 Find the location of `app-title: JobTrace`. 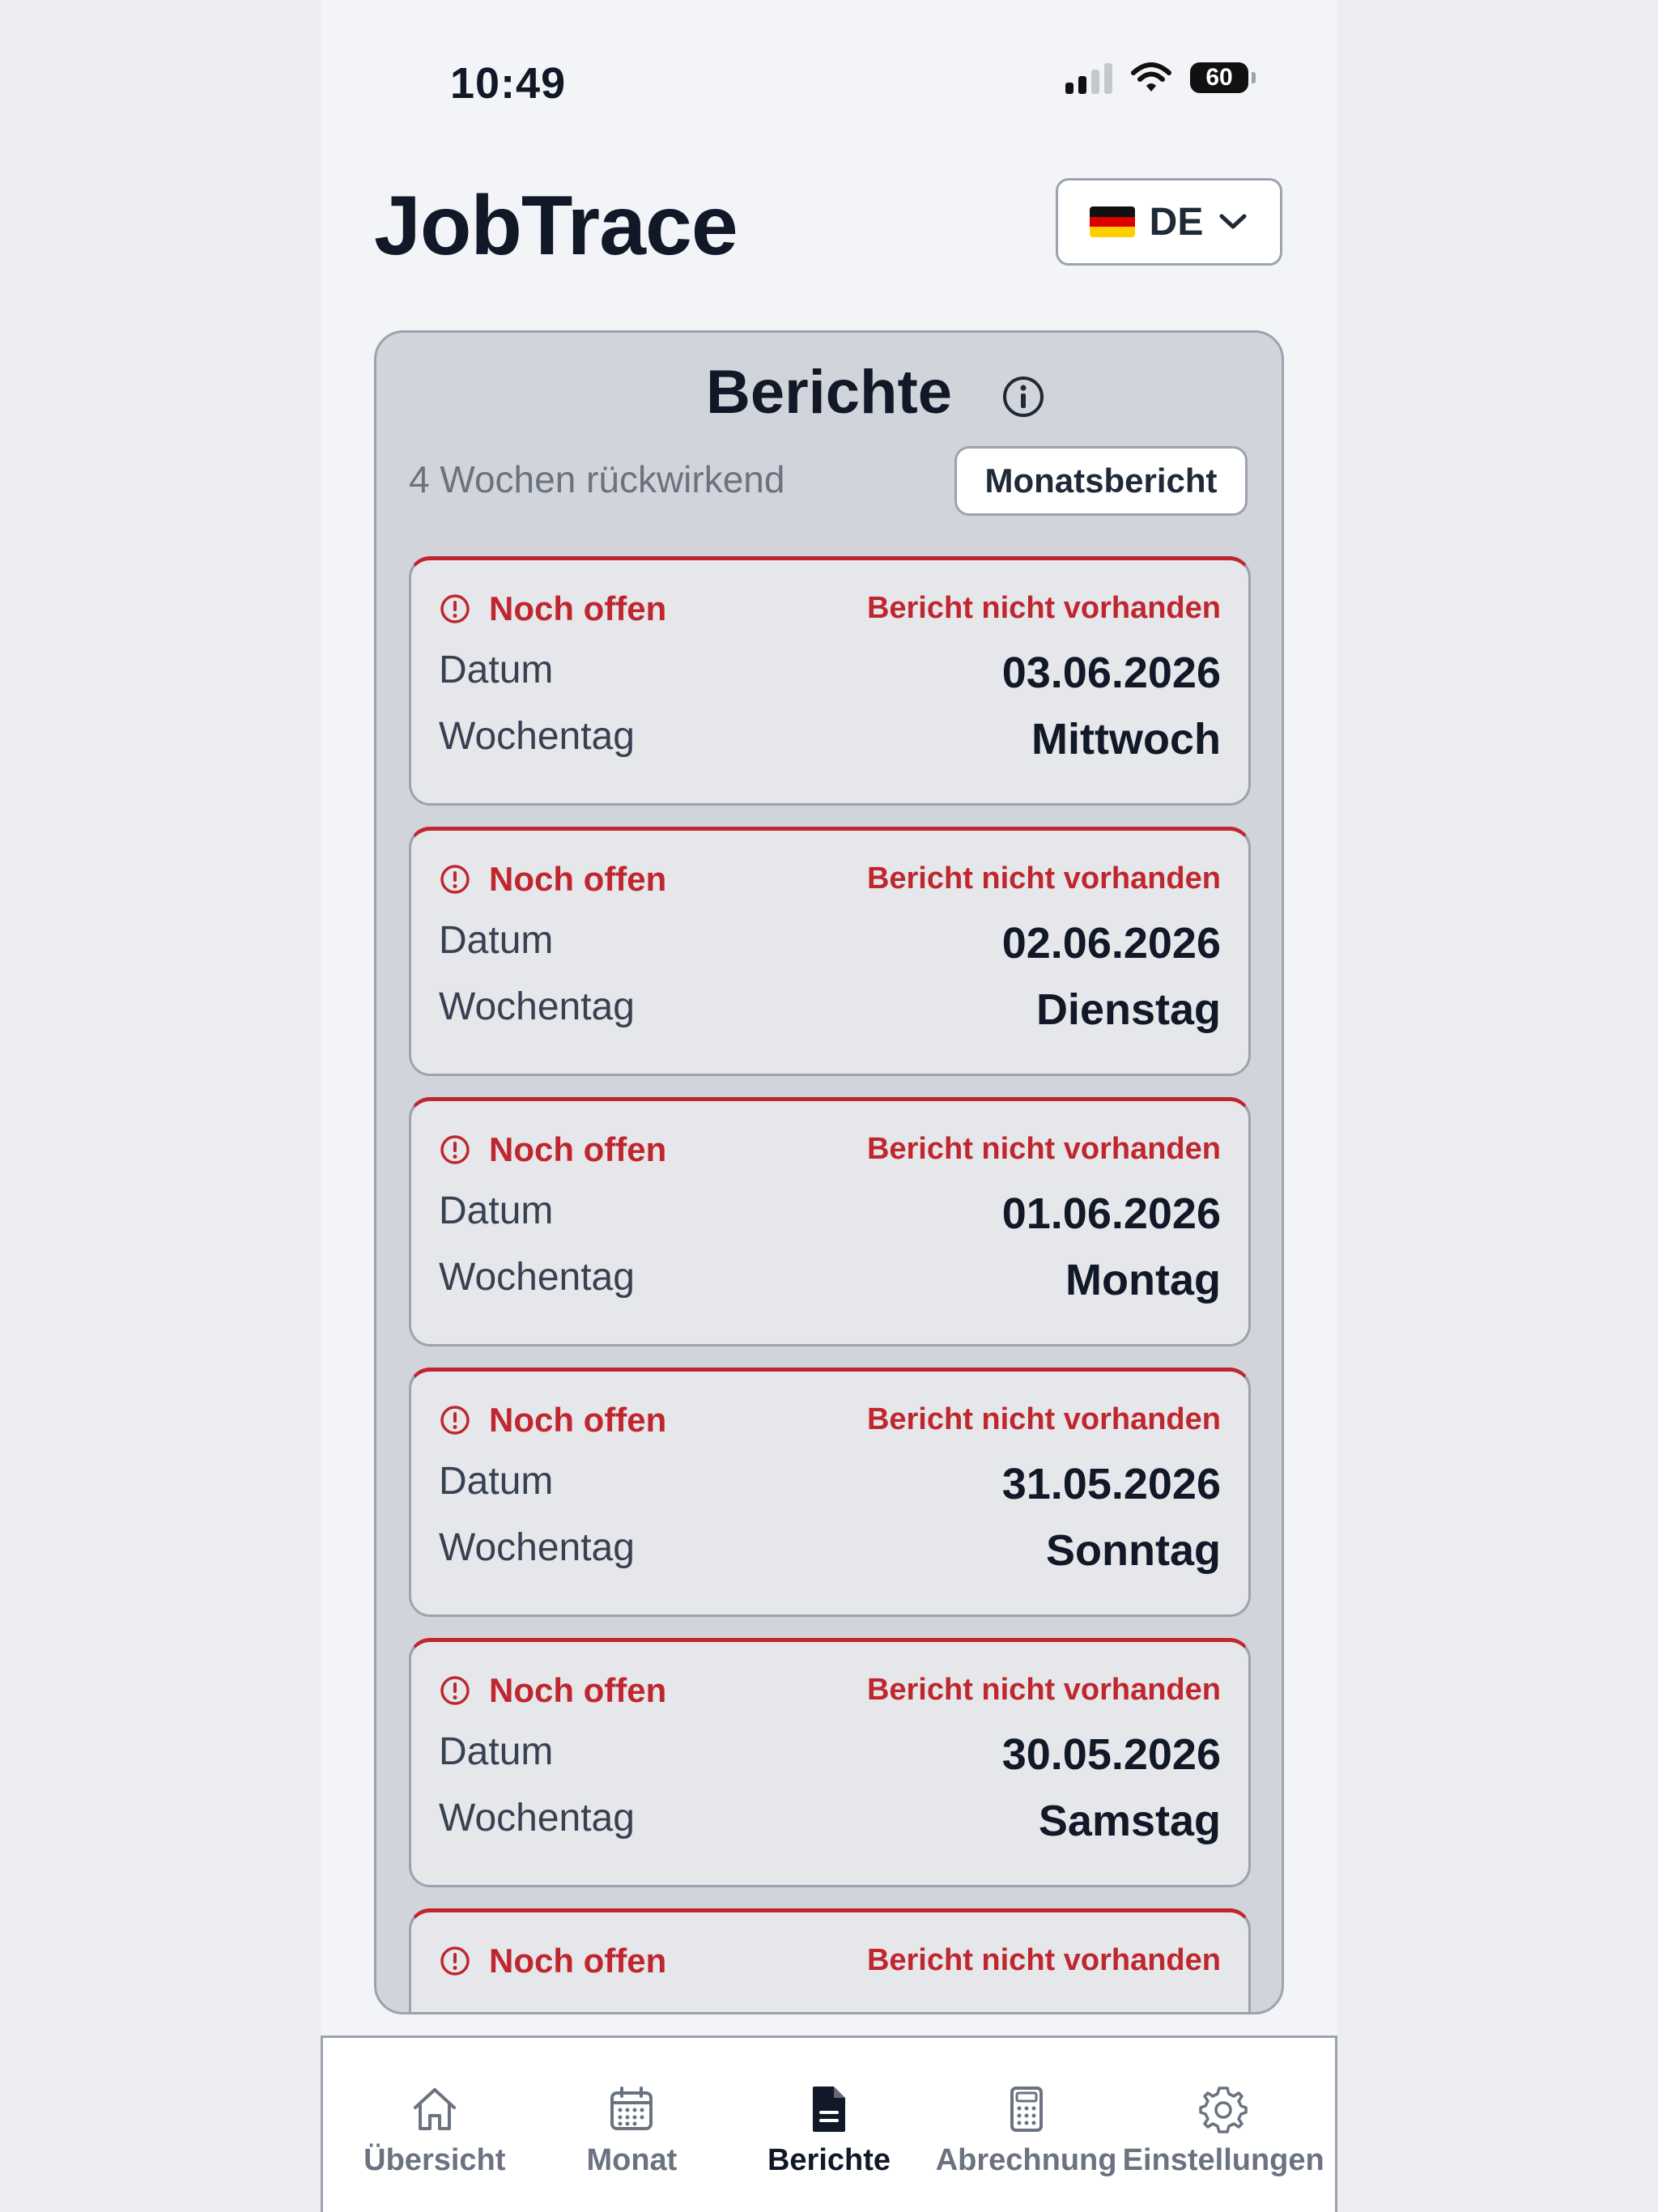

app-title: JobTrace is located at coordinates (556, 226).